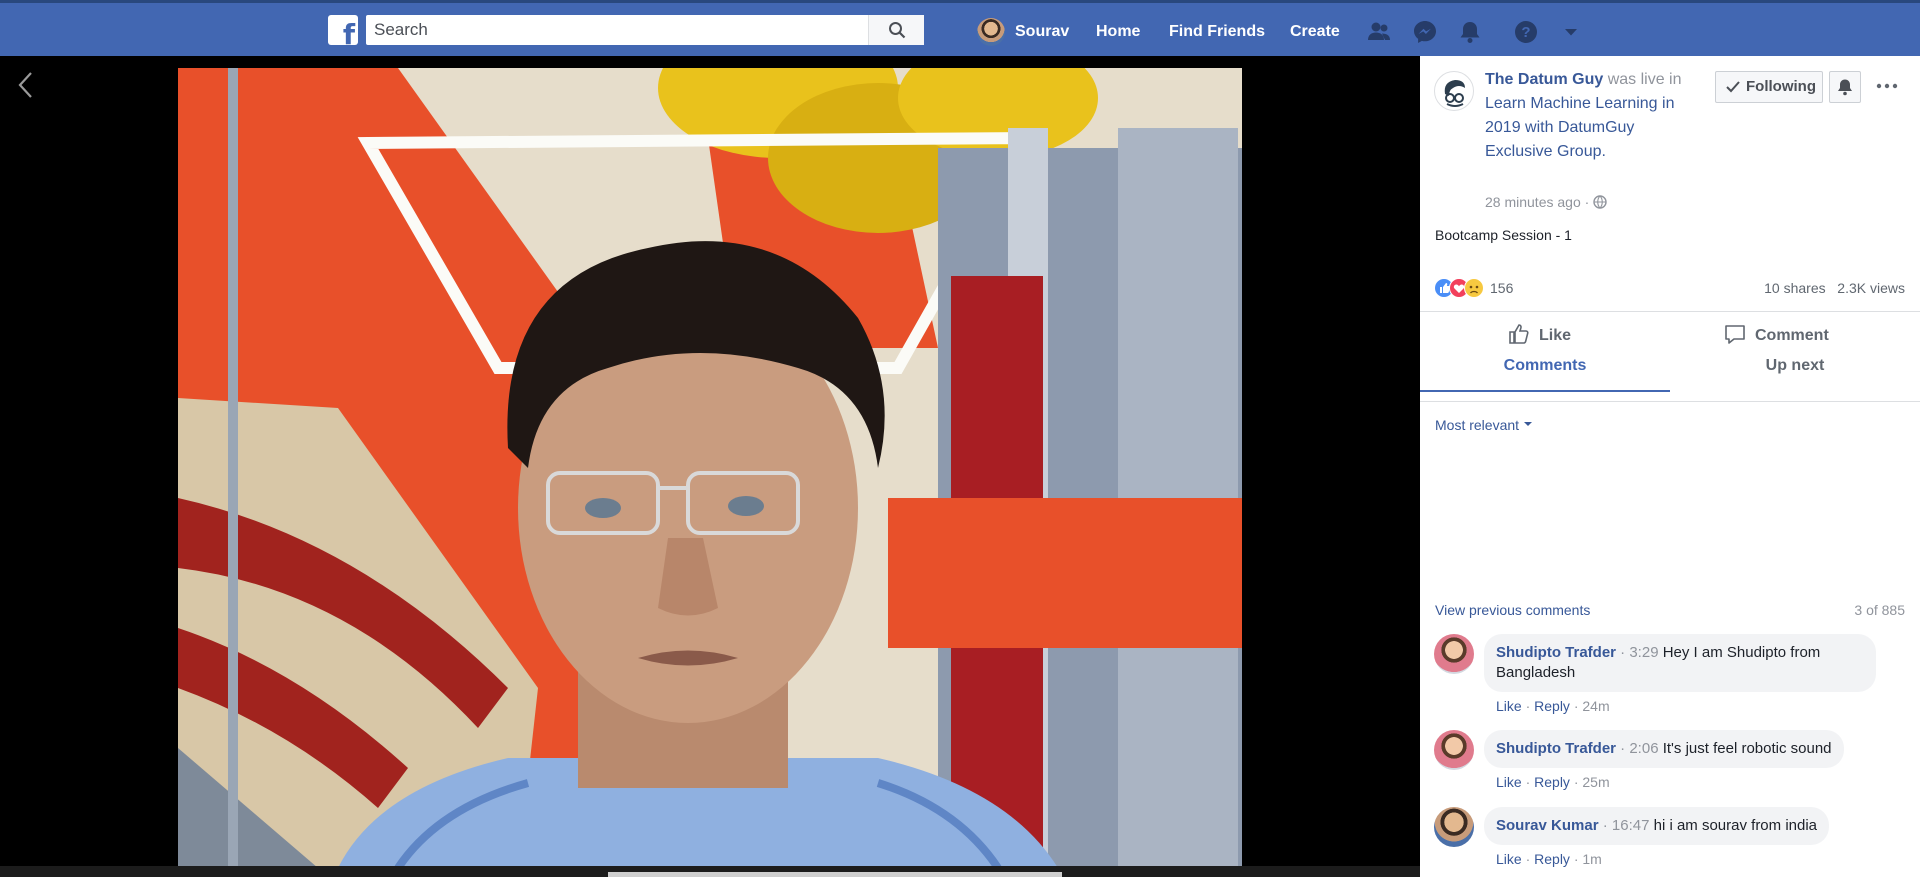 The width and height of the screenshot is (1920, 877). Describe the element at coordinates (1474, 288) in the screenshot. I see `sad-reaction-icon` at that location.